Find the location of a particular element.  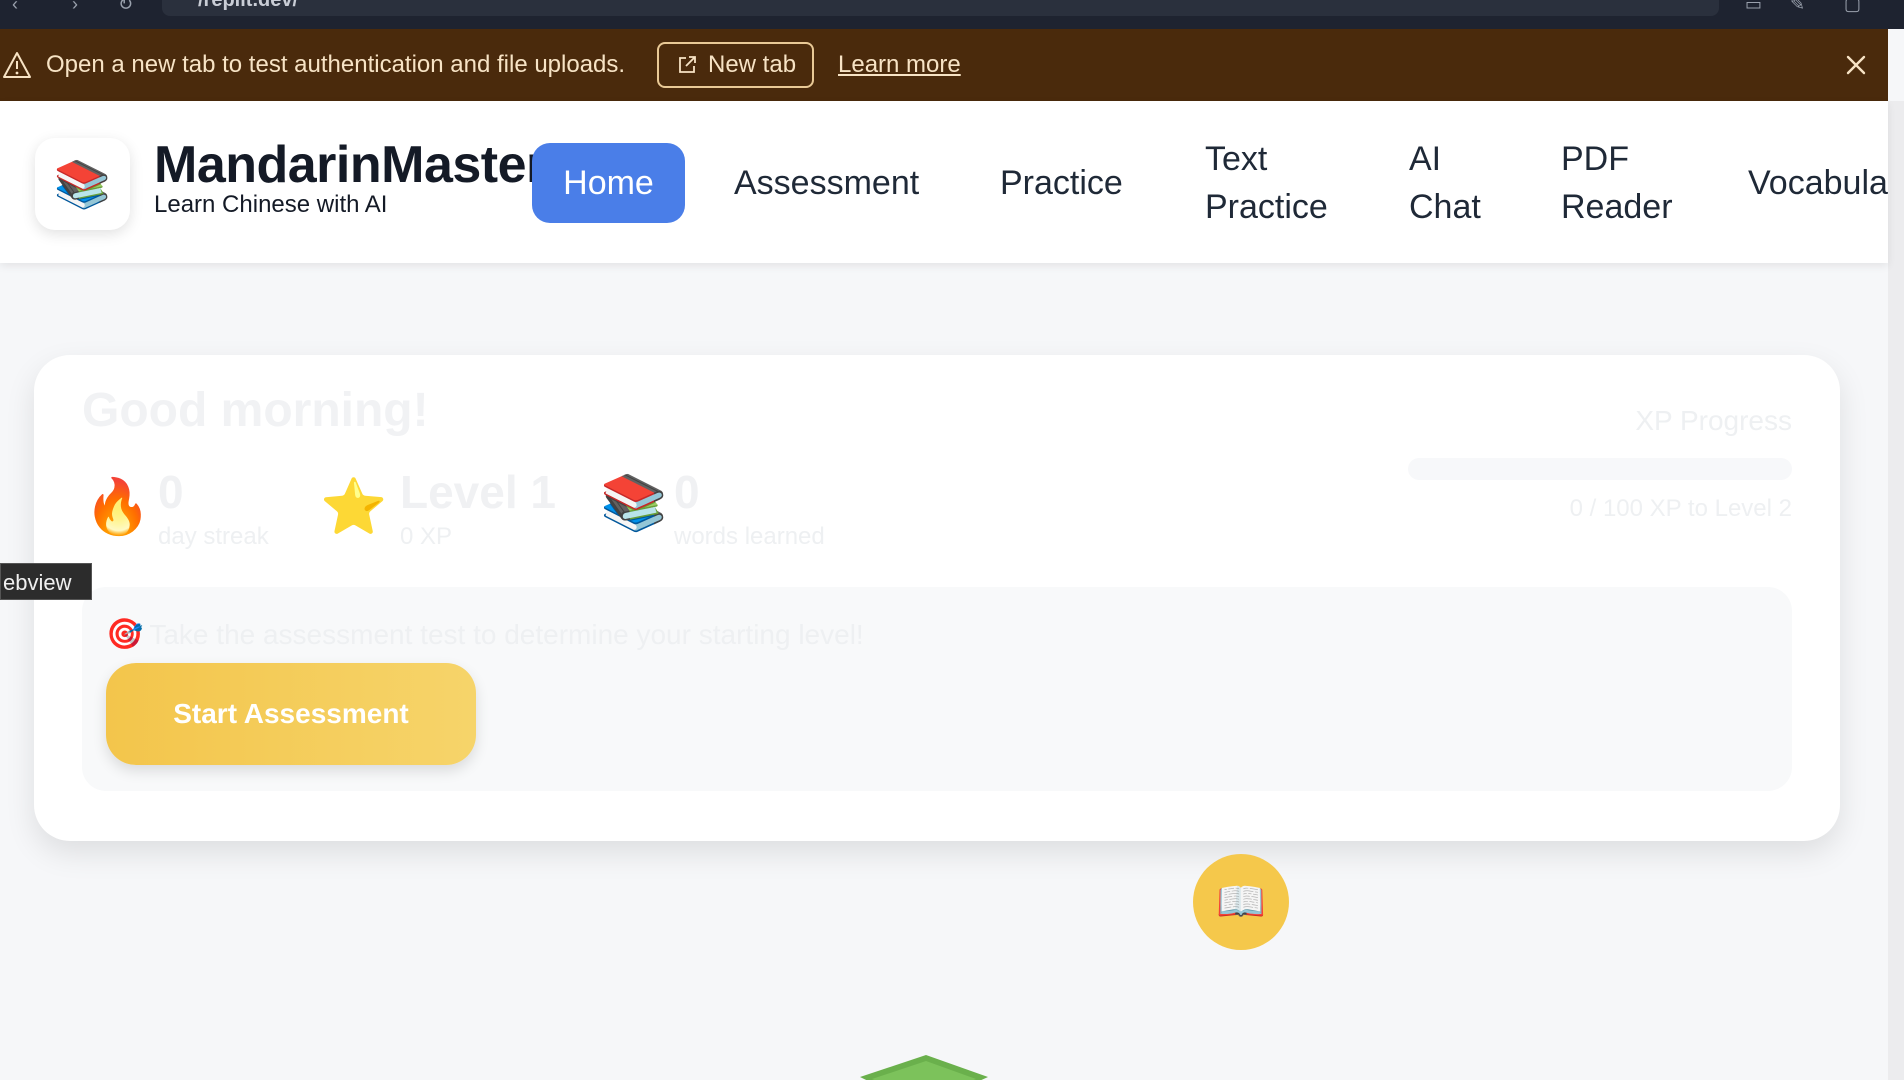

reload-icon: ↻ is located at coordinates (125, 7).